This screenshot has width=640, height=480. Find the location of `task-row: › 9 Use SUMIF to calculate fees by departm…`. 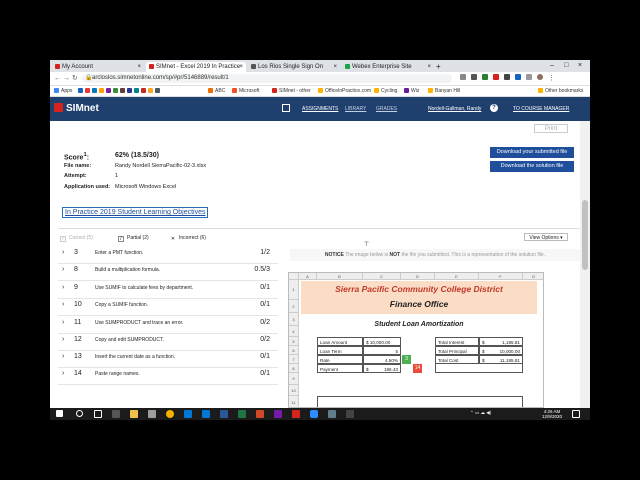

task-row: › 9 Use SUMIF to calculate fees by departm… is located at coordinates (168, 290).